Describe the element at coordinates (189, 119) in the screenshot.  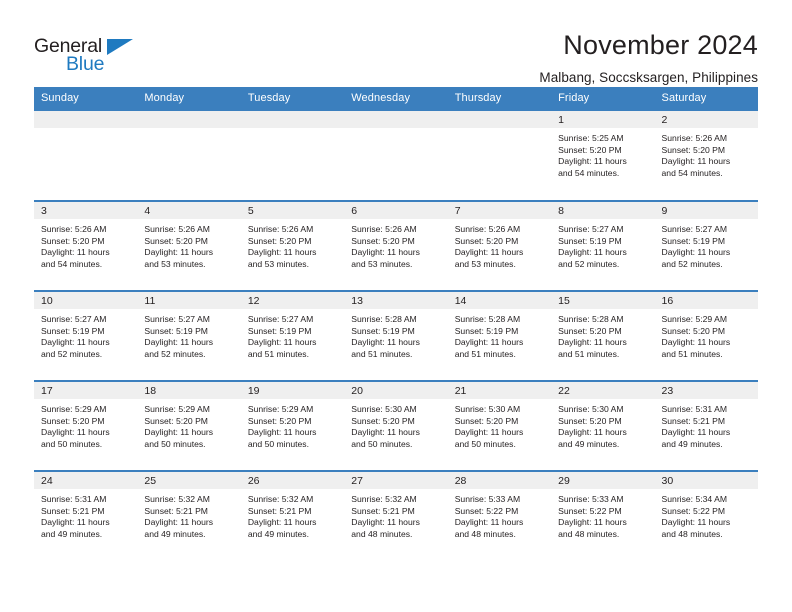
I see `day-number` at that location.